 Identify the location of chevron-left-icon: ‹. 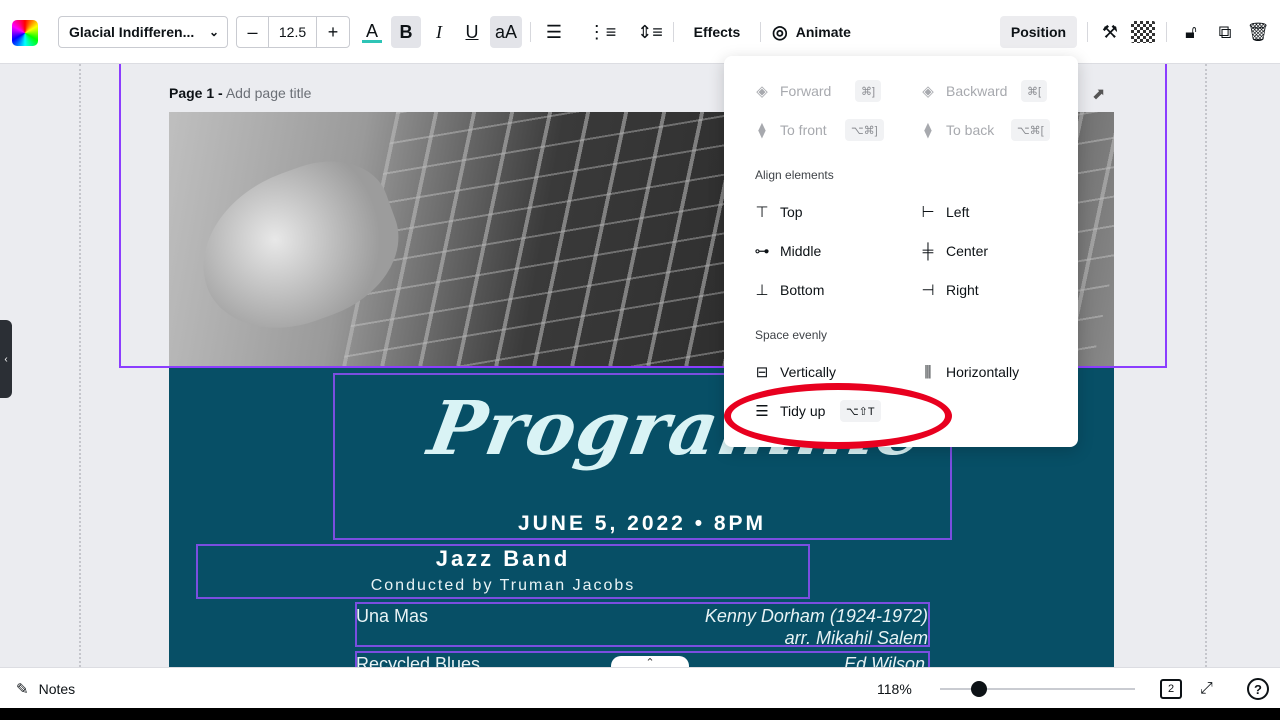
(6, 359).